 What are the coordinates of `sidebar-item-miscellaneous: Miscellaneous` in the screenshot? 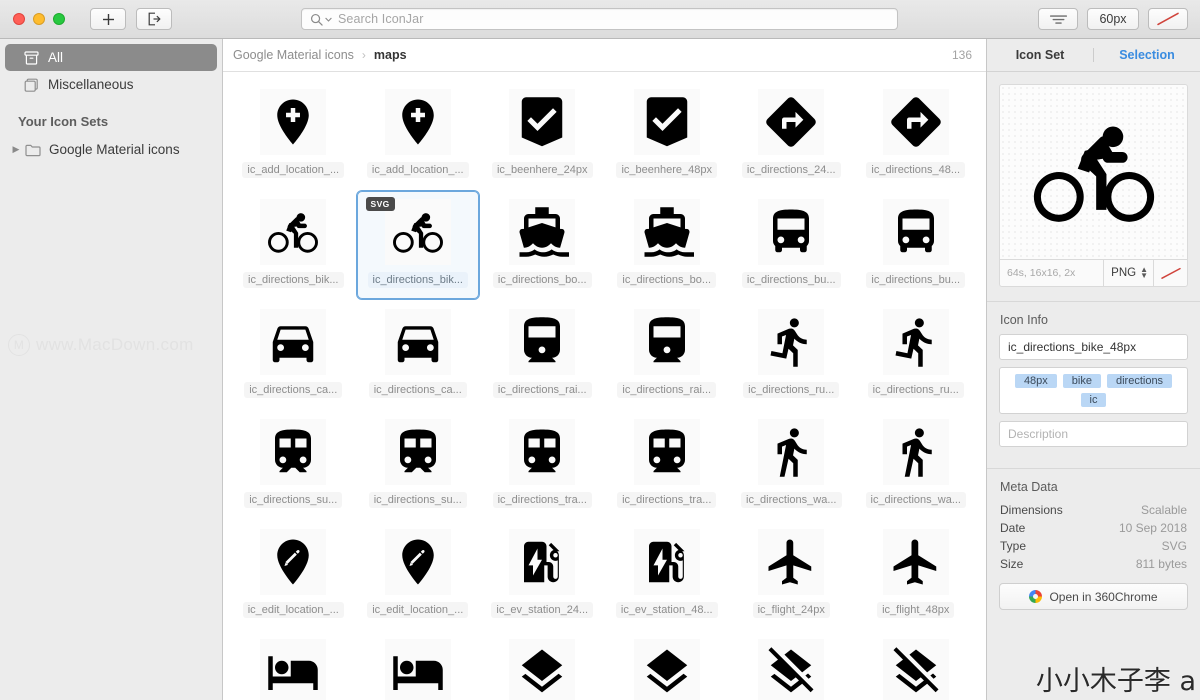 It's located at (111, 84).